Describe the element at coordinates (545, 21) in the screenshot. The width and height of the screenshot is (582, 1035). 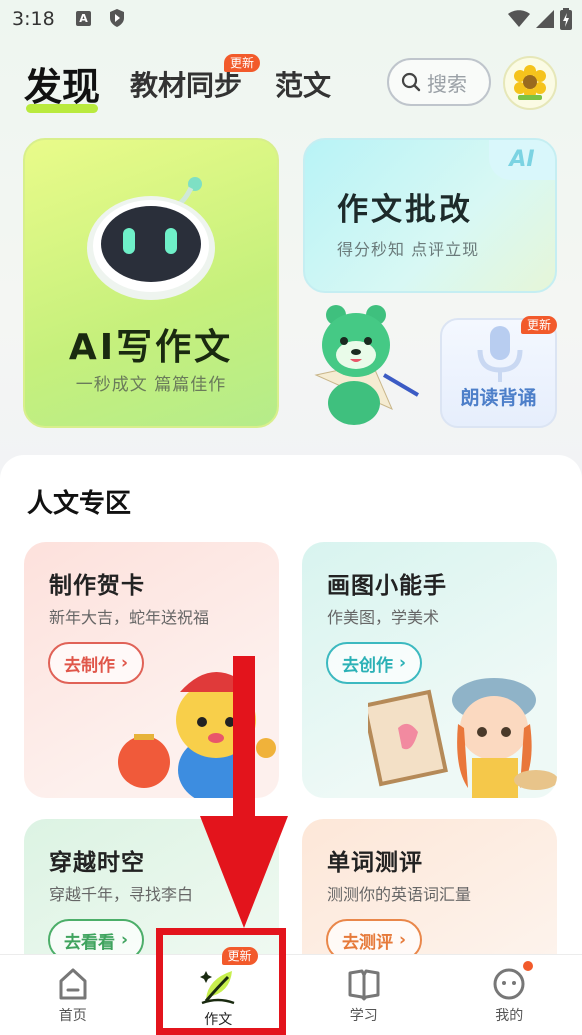
I see `signal-icon` at that location.